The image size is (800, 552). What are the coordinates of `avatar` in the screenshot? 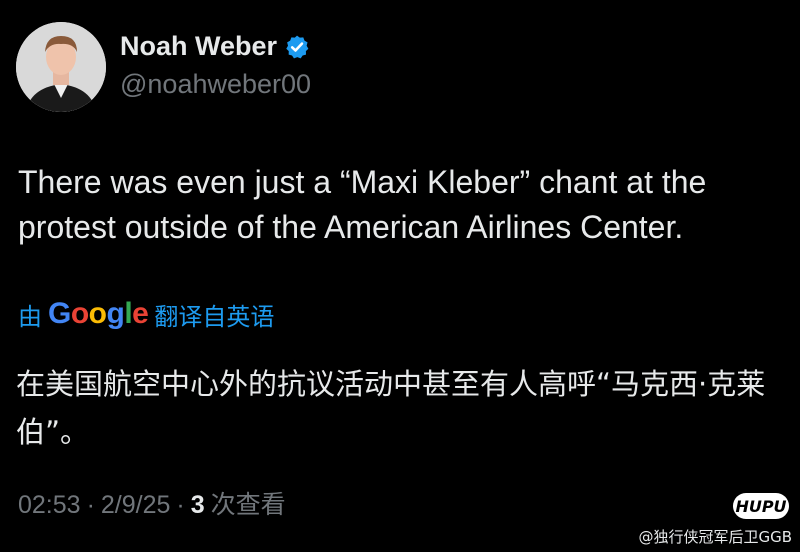 It's located at (61, 67).